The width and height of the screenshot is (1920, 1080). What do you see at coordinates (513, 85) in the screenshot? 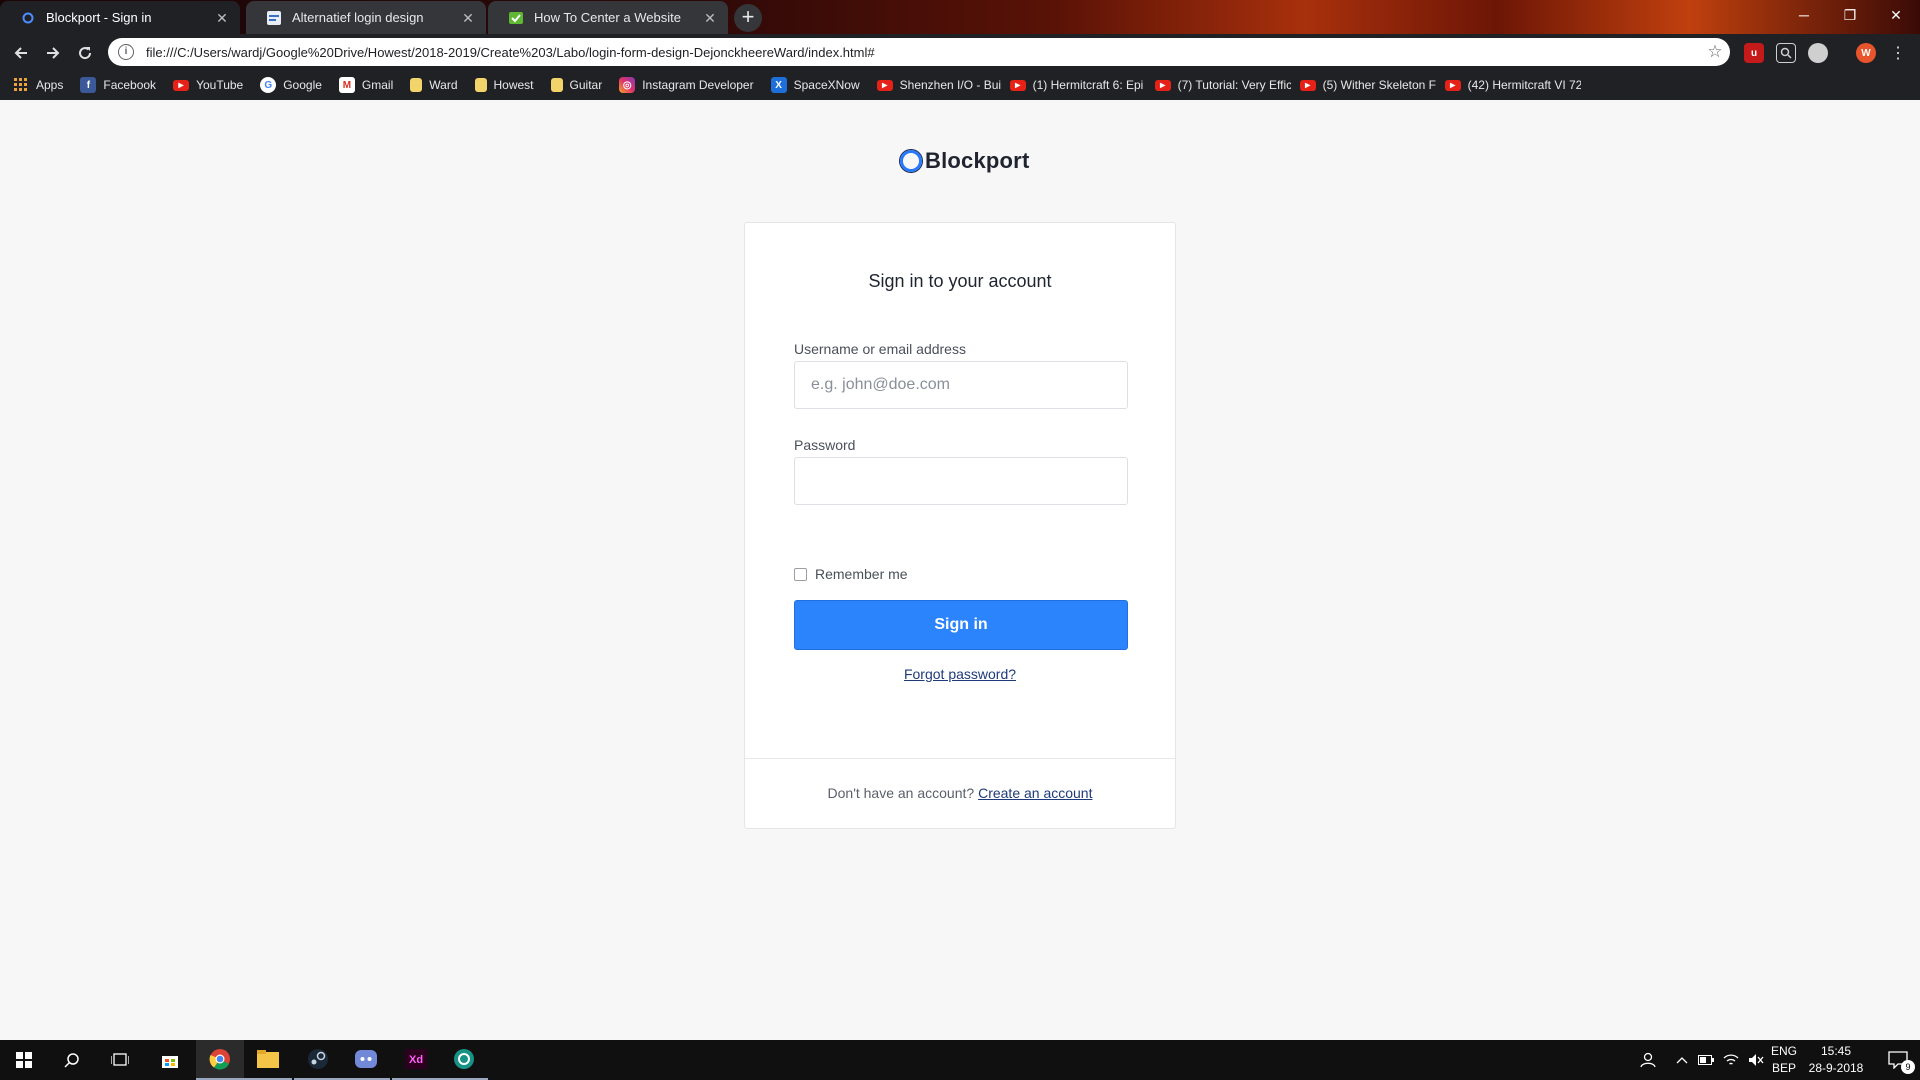
I see `bookmark-label: Howest` at bounding box center [513, 85].